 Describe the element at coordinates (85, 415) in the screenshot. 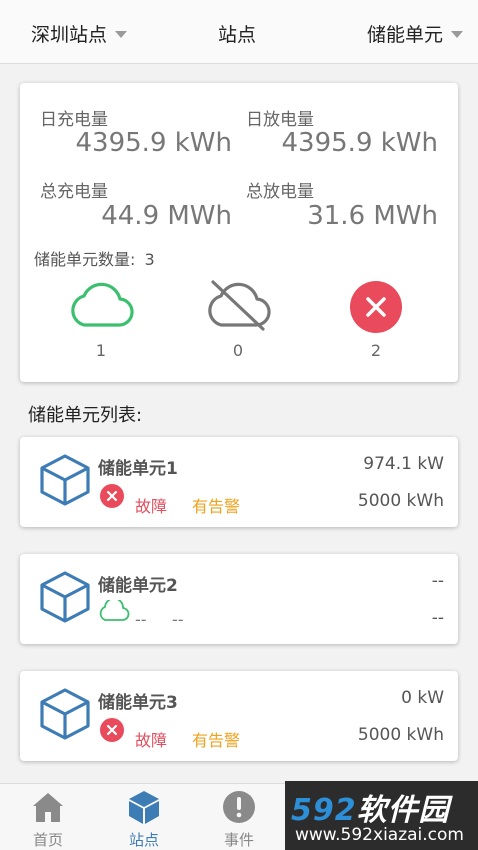

I see `unit-list-title: 储能单元列表:` at that location.